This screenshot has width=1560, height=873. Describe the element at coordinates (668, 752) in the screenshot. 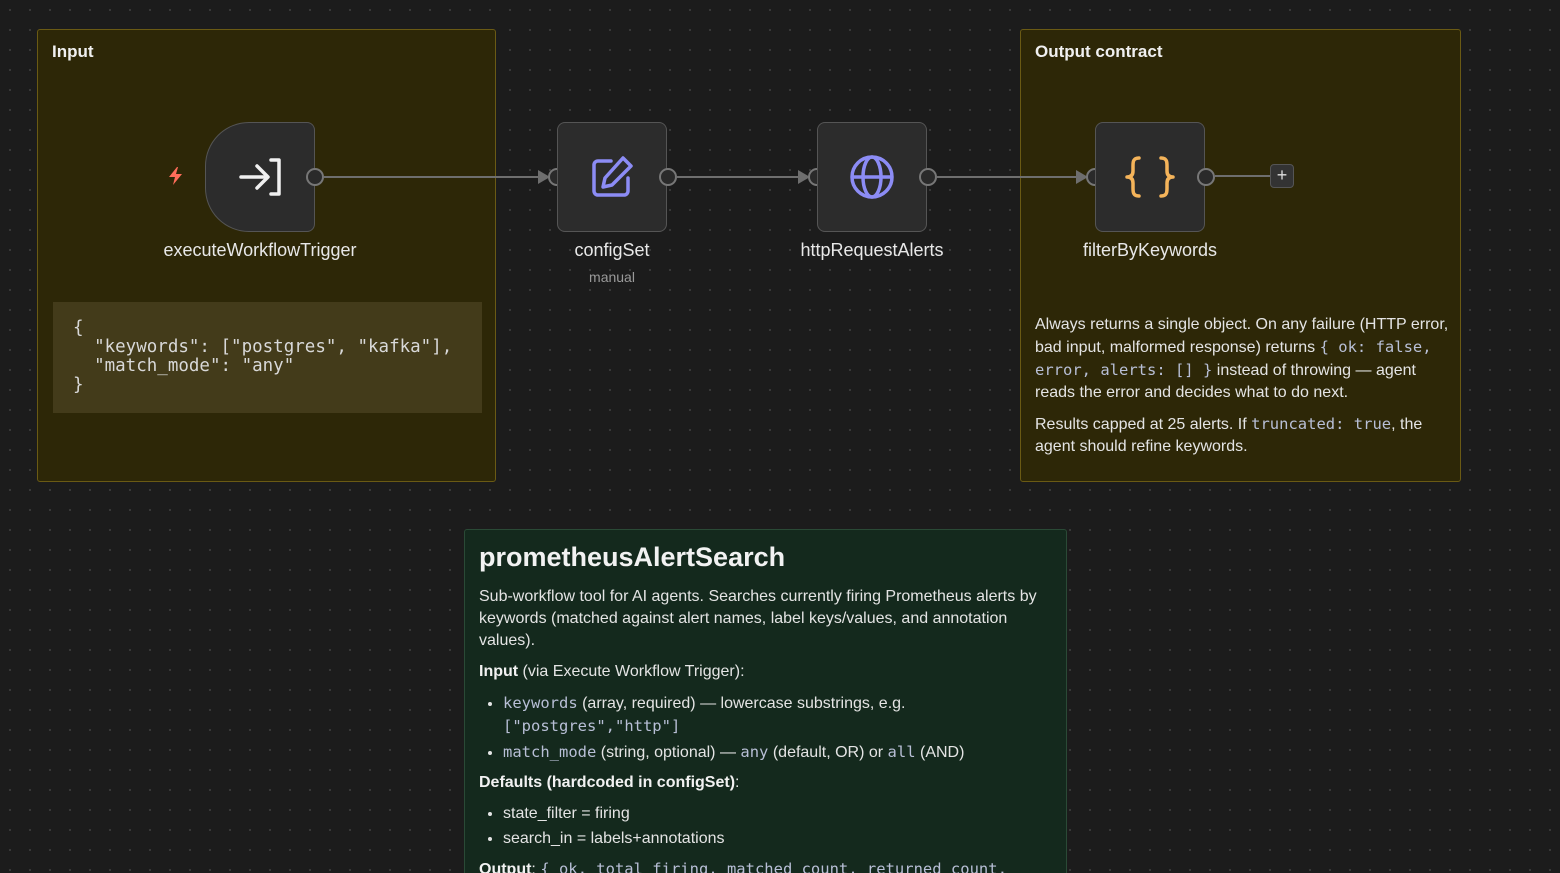

I see `param-desc: (string, optional) —` at that location.